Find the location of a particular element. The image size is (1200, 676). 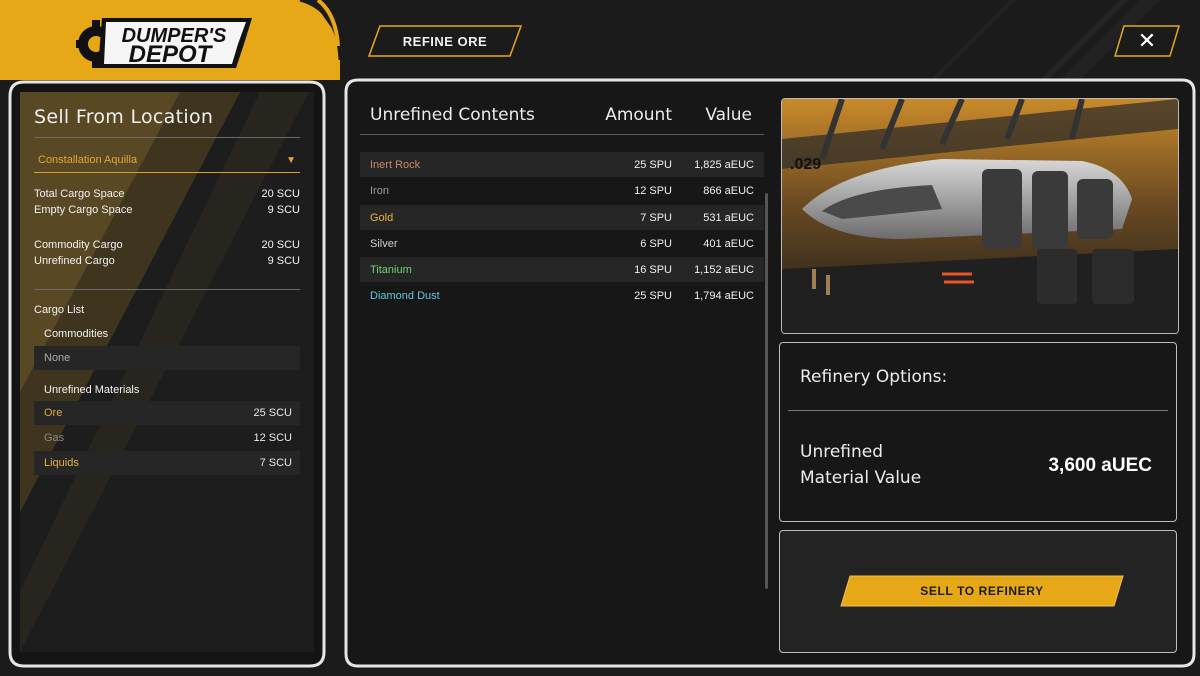

table-row: Gold 7 SPU 531 aEUC is located at coordinates (562, 217).